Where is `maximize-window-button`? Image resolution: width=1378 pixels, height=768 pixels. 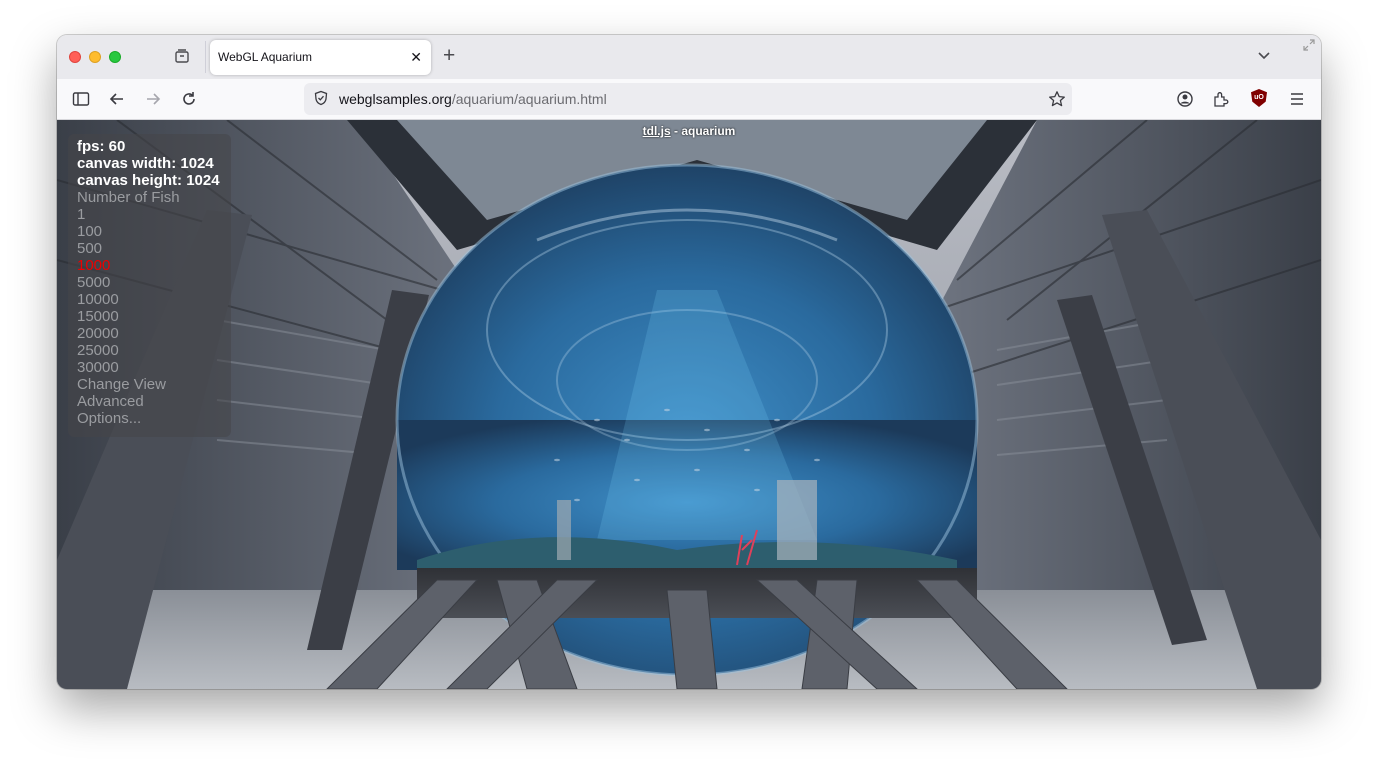 maximize-window-button is located at coordinates (115, 57).